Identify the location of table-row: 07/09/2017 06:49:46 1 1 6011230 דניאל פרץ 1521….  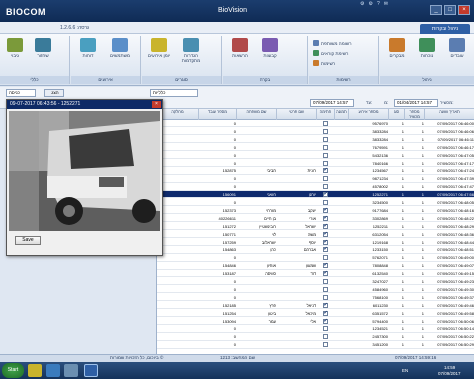
(315, 306).